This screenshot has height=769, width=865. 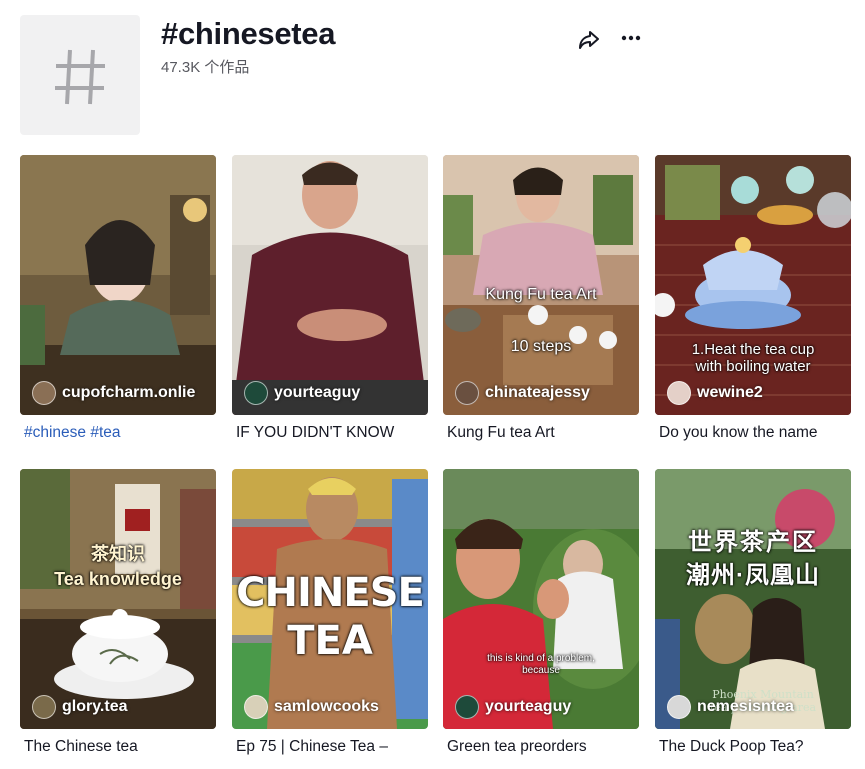 I want to click on video-caption: Ep 75 | Chinese Tea –, so click(x=332, y=747).